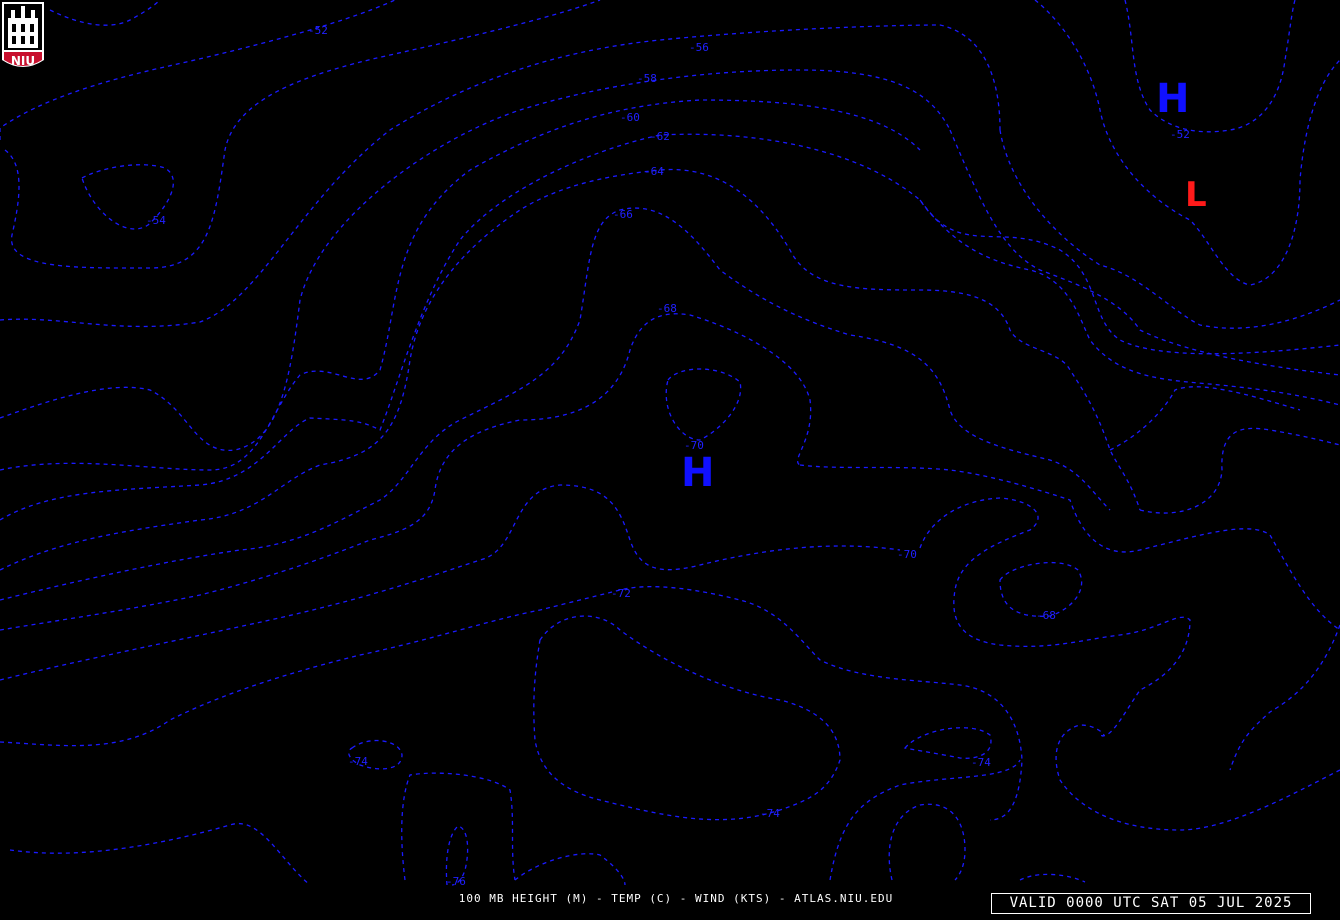 The width and height of the screenshot is (1340, 920). I want to click on contour-label: -64, so click(654, 171).